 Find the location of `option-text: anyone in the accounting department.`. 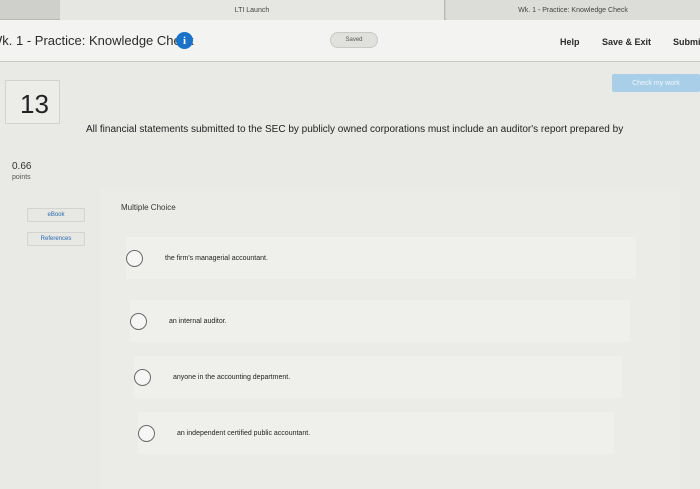

option-text: anyone in the accounting department. is located at coordinates (232, 377).